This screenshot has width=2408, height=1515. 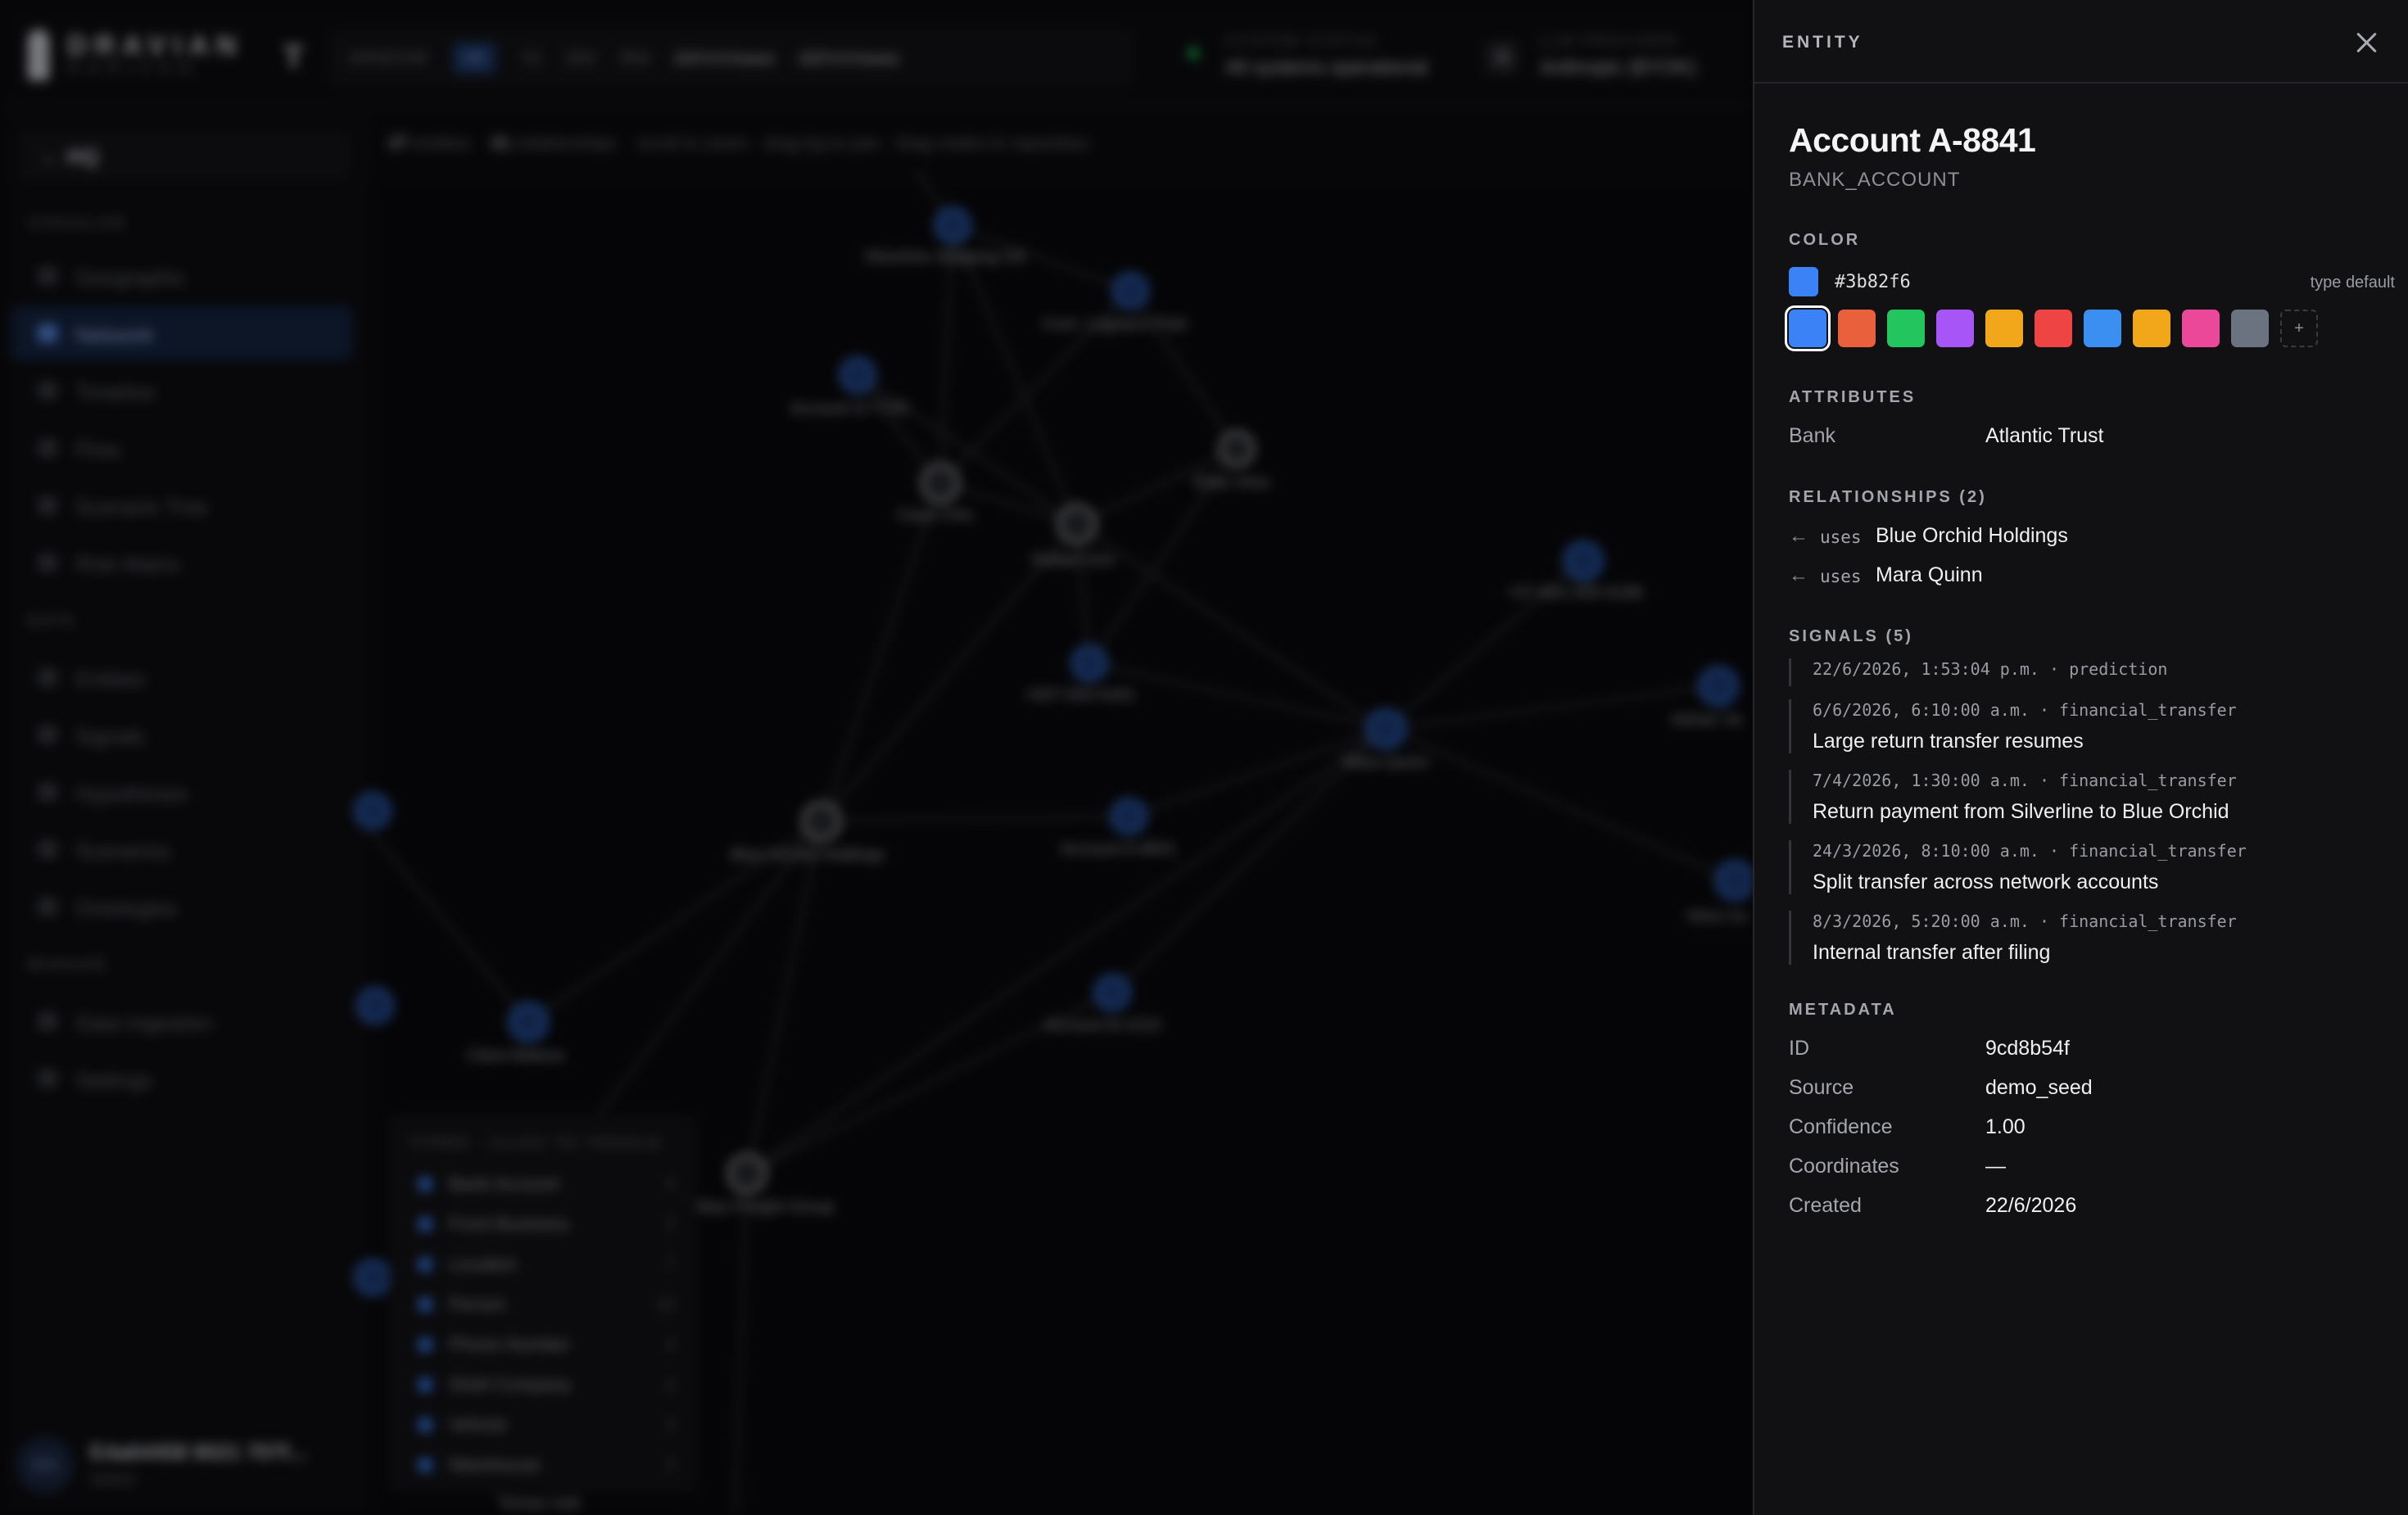 What do you see at coordinates (2084, 579) in the screenshot?
I see `relationship-row: ← uses Mara Quinn` at bounding box center [2084, 579].